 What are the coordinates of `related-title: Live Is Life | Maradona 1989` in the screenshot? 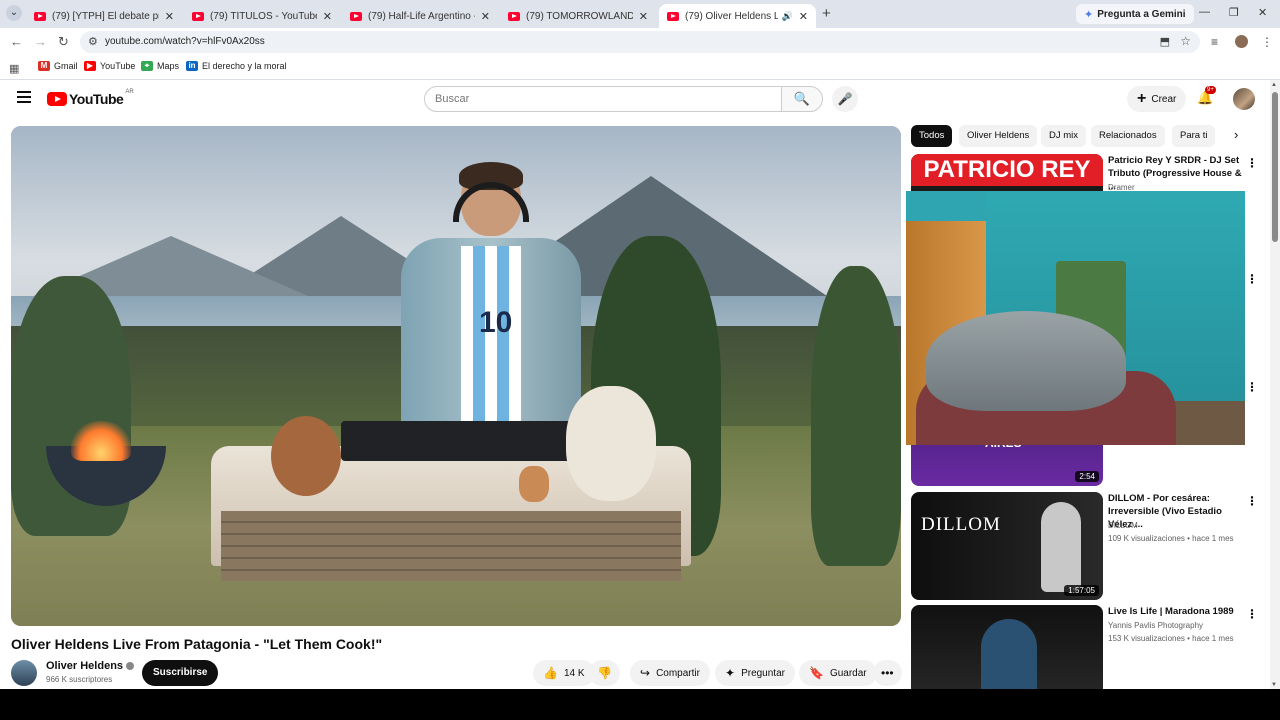 It's located at (1175, 611).